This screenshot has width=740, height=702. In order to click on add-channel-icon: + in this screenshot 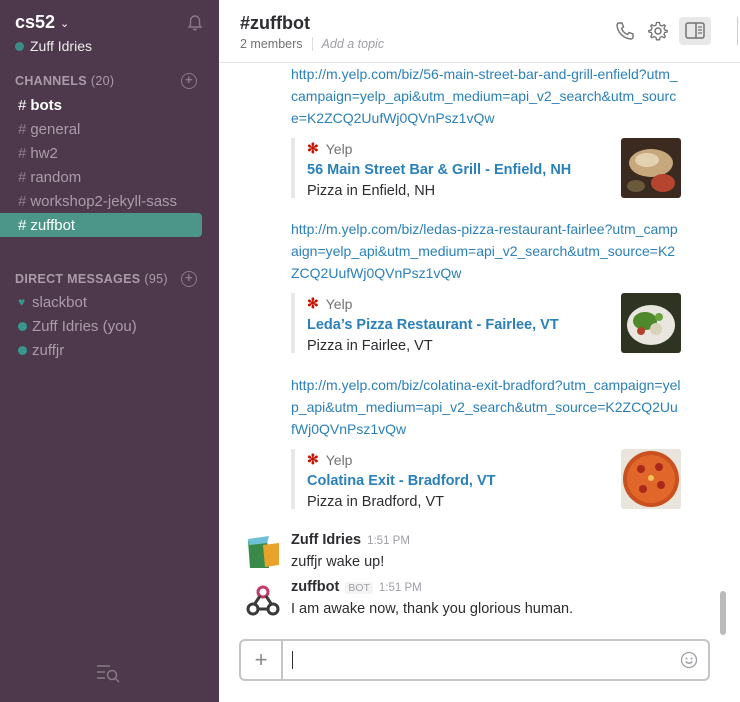, I will do `click(189, 81)`.